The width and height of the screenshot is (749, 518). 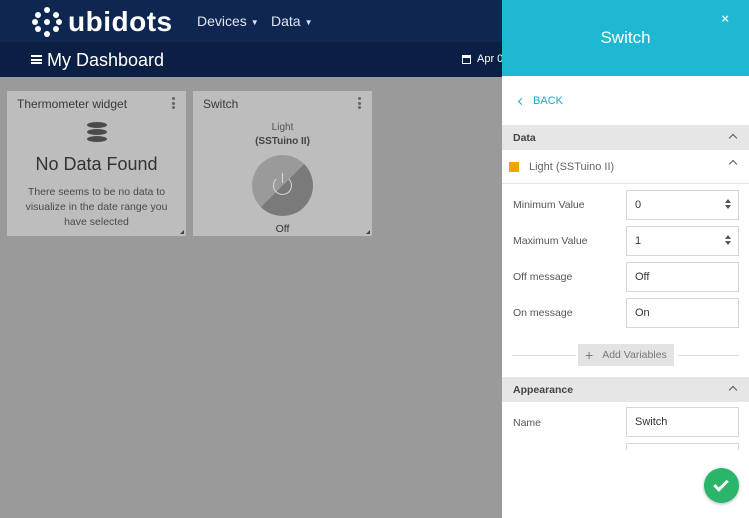 What do you see at coordinates (282, 229) in the screenshot?
I see `switch-state: Off` at bounding box center [282, 229].